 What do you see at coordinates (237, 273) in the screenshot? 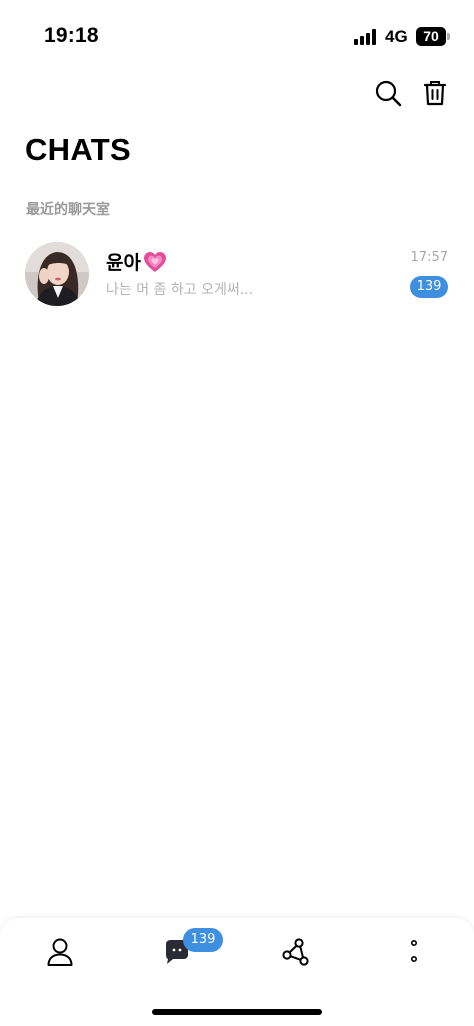
I see `chat-list-item: 윤아 나는 머 좀 하고 오게써... 17:57 139` at bounding box center [237, 273].